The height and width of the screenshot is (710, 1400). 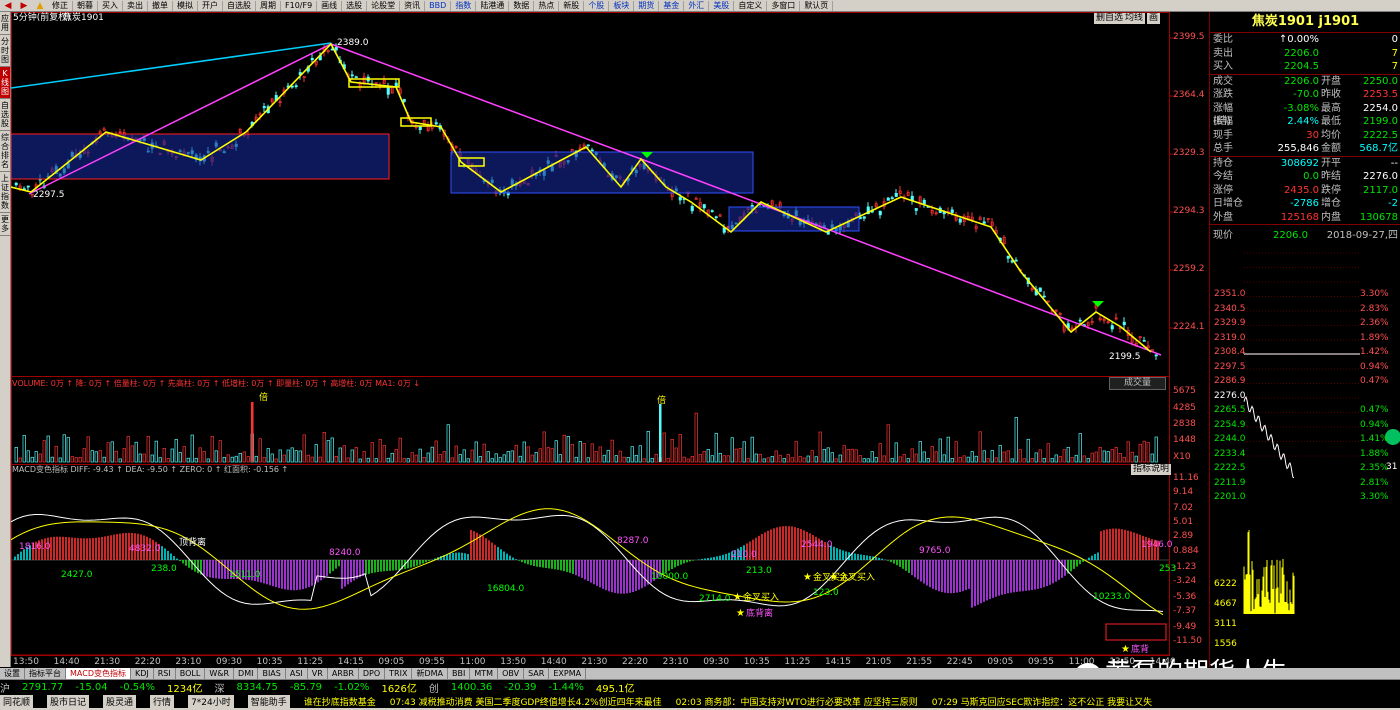 I want to click on macd-value-label: 213.0, so click(x=759, y=571).